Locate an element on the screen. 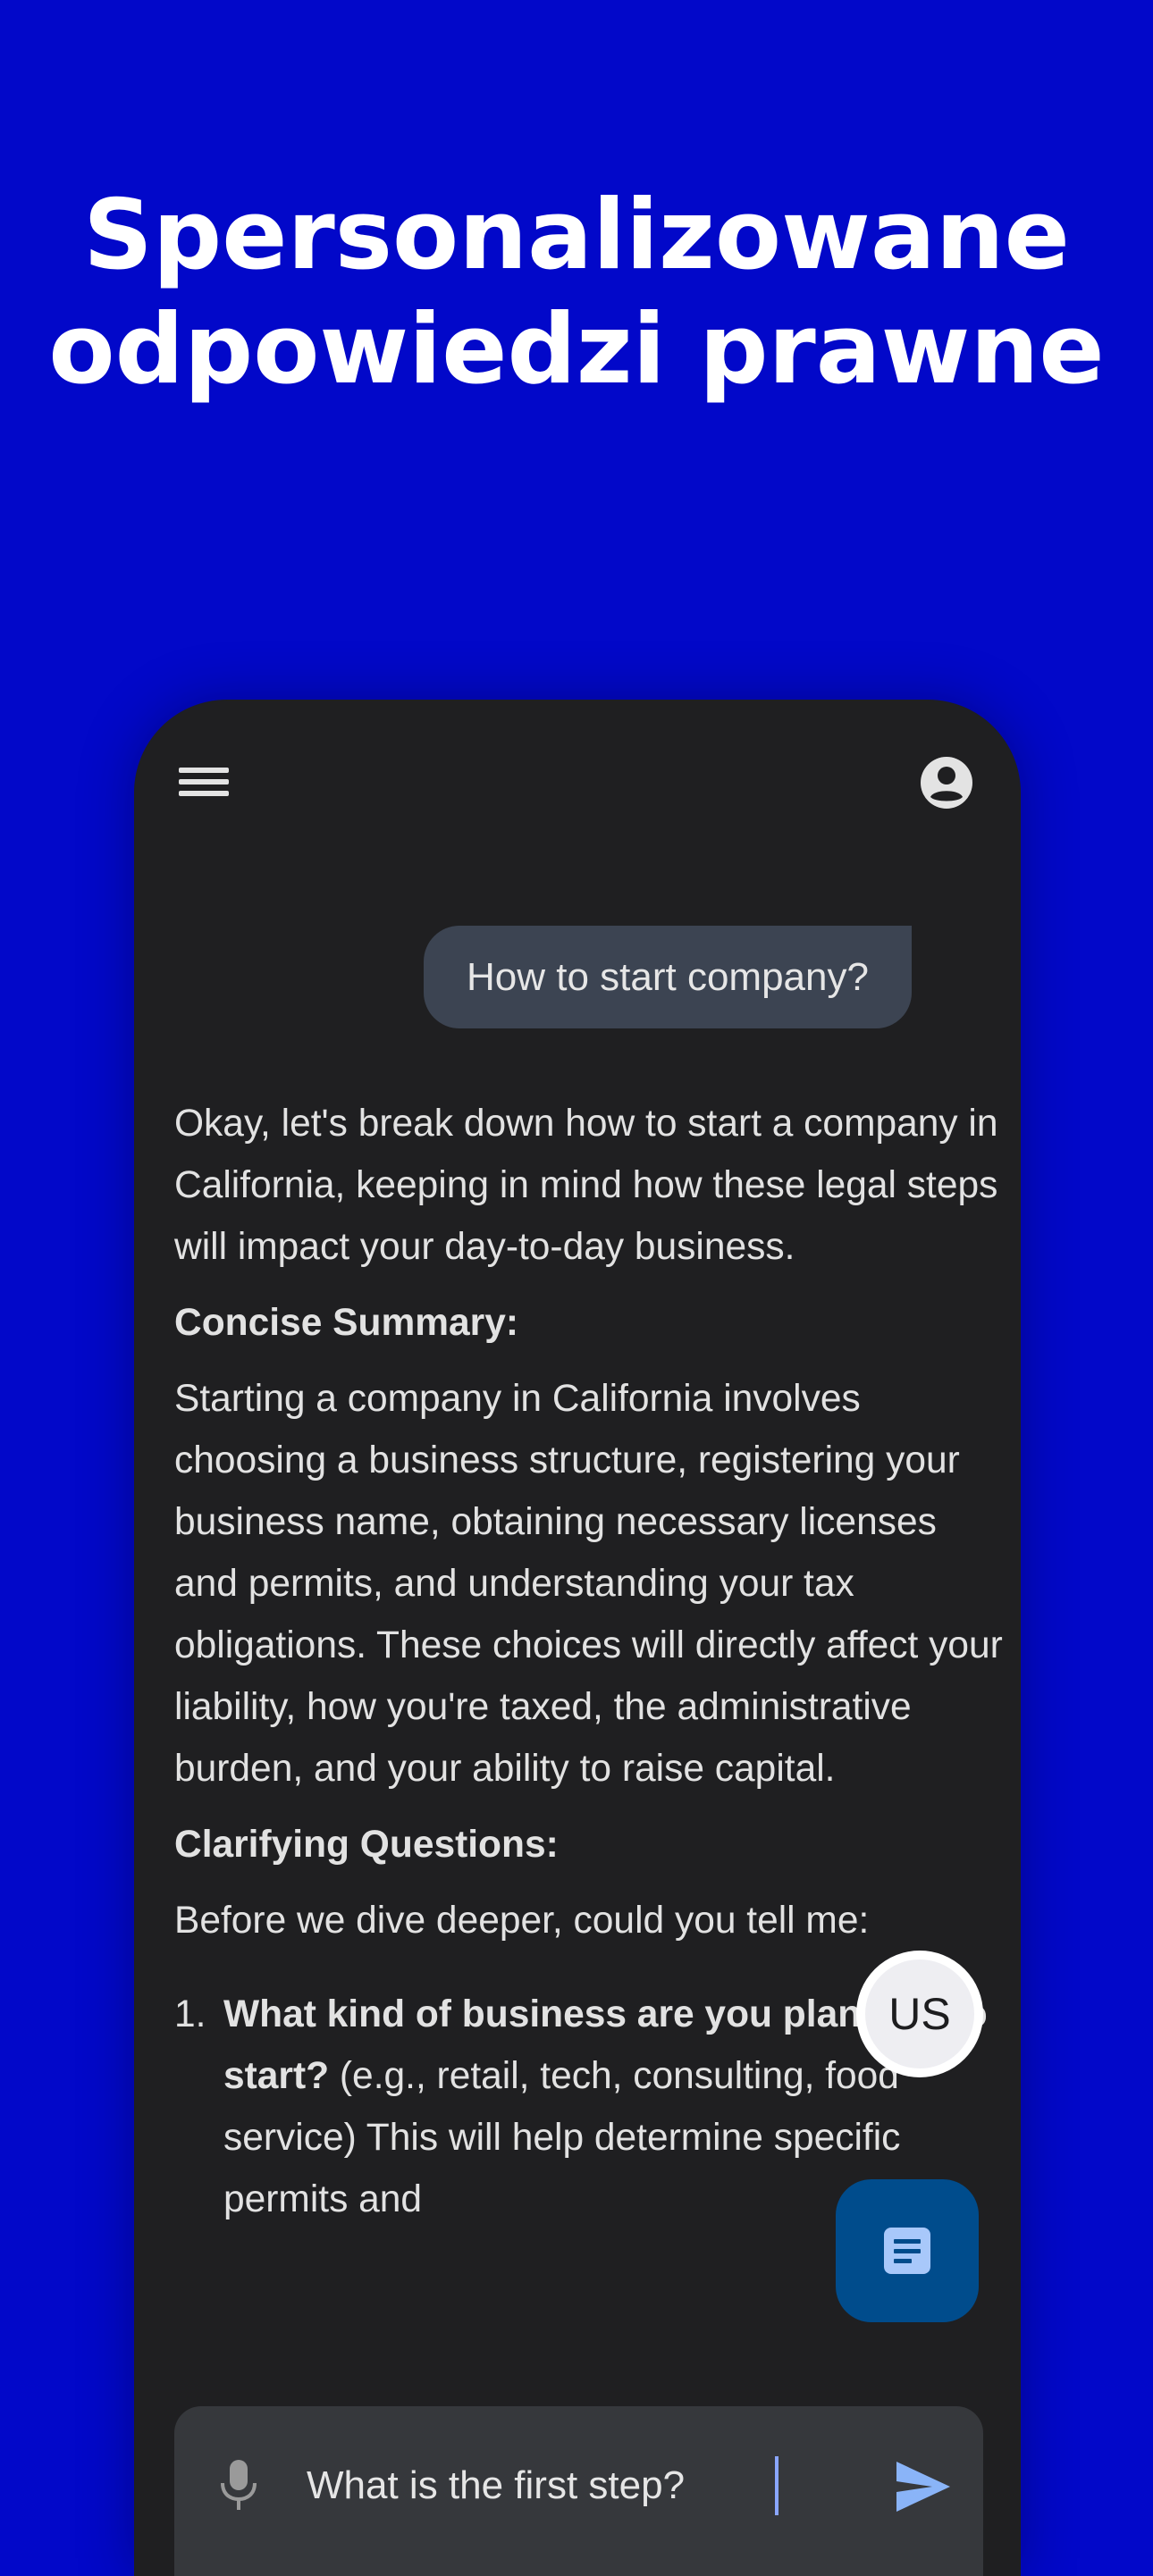  menu-icon is located at coordinates (204, 781).